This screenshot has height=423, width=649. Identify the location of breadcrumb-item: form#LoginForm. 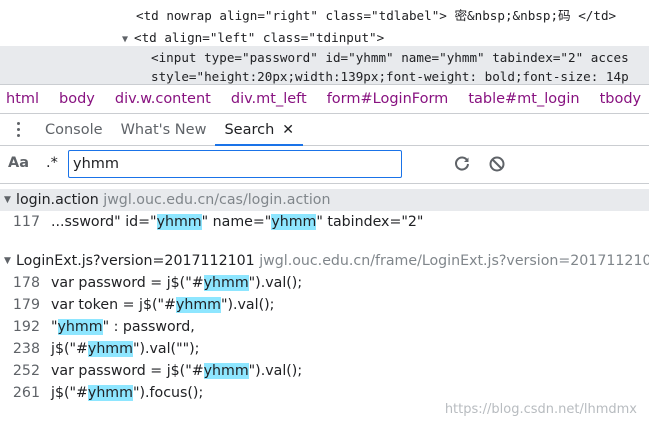
(388, 99).